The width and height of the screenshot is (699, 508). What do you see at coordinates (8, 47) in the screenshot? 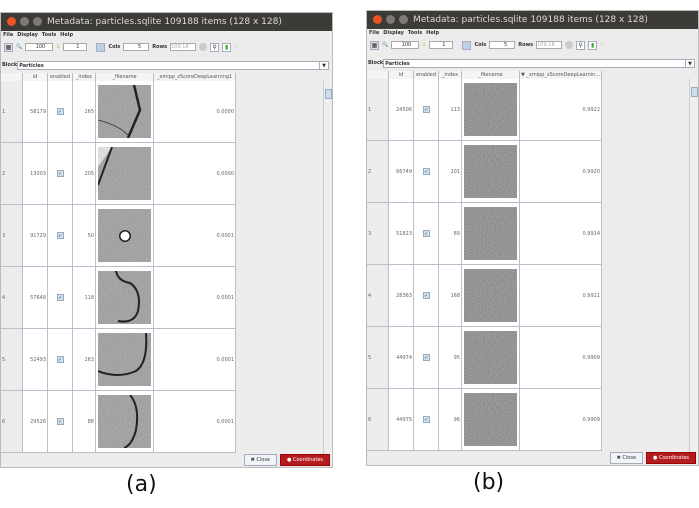
I see `table-view-icon: ▦` at bounding box center [8, 47].